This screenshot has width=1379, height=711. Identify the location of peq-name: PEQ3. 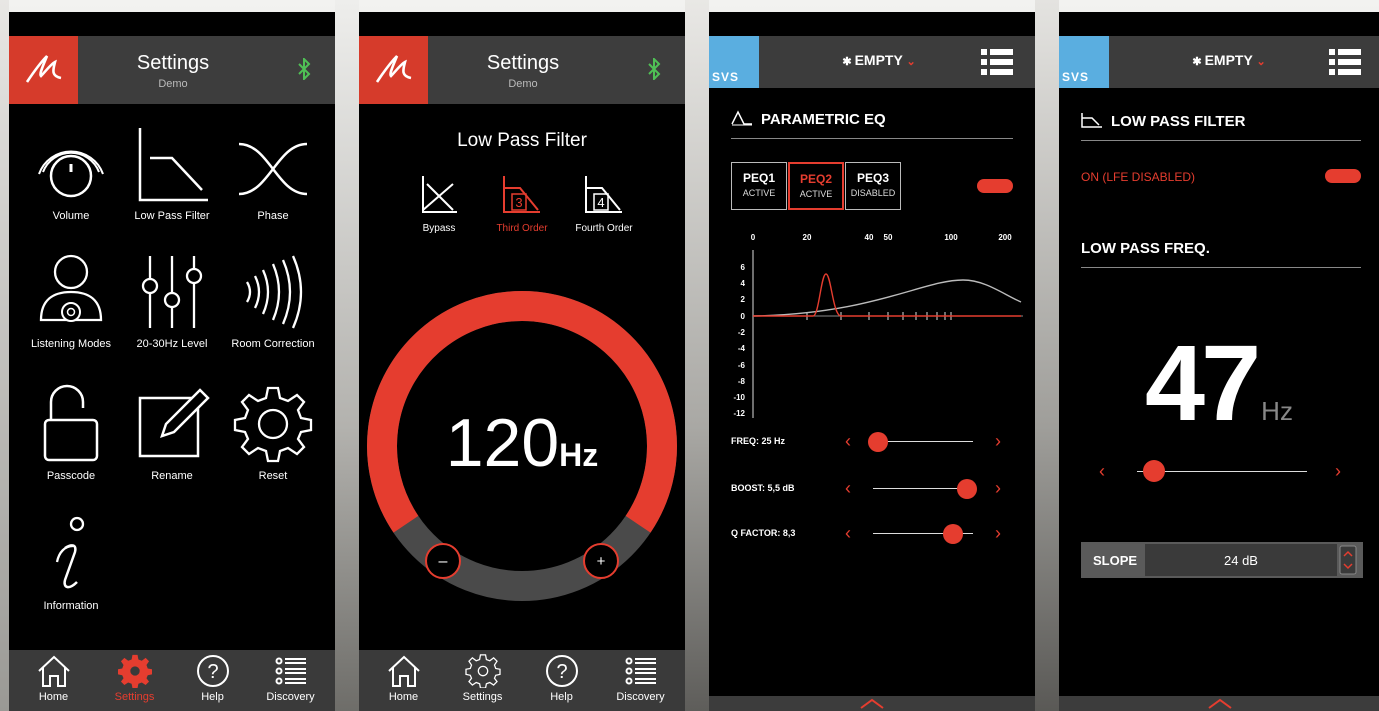
(872, 178).